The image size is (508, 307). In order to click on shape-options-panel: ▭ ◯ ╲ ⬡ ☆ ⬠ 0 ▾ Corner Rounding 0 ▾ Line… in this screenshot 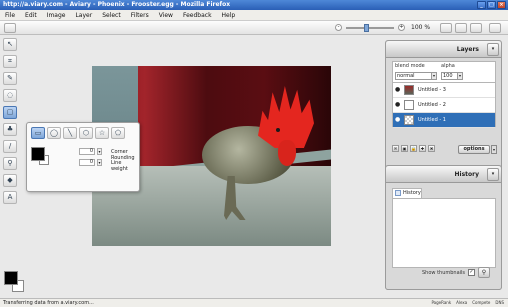, I will do `click(83, 157)`.